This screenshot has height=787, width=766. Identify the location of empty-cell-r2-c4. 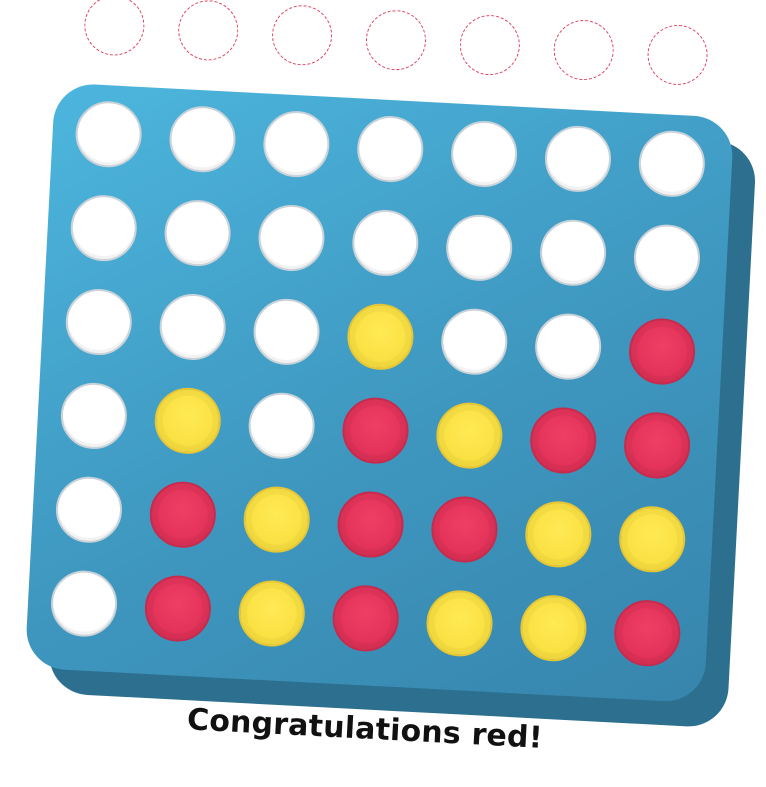
(385, 243).